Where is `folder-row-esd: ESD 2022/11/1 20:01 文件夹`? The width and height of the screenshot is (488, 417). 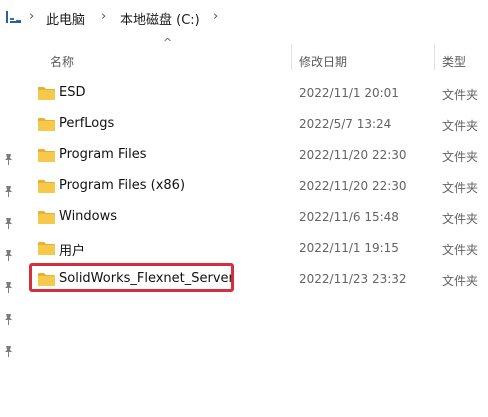 folder-row-esd: ESD 2022/11/1 20:01 文件夹 is located at coordinates (259, 93).